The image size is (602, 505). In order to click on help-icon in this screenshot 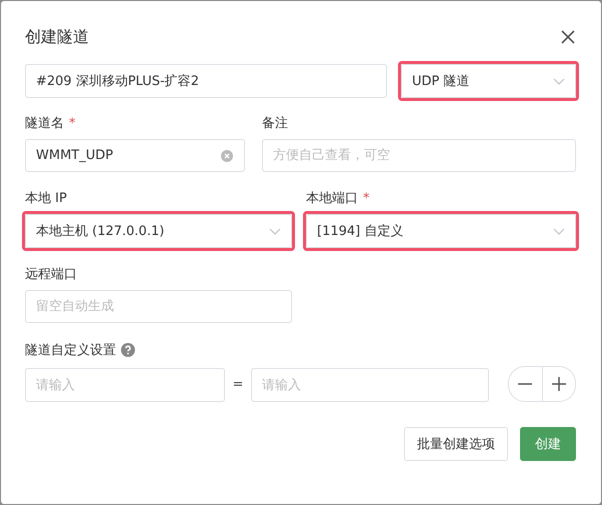, I will do `click(128, 350)`.